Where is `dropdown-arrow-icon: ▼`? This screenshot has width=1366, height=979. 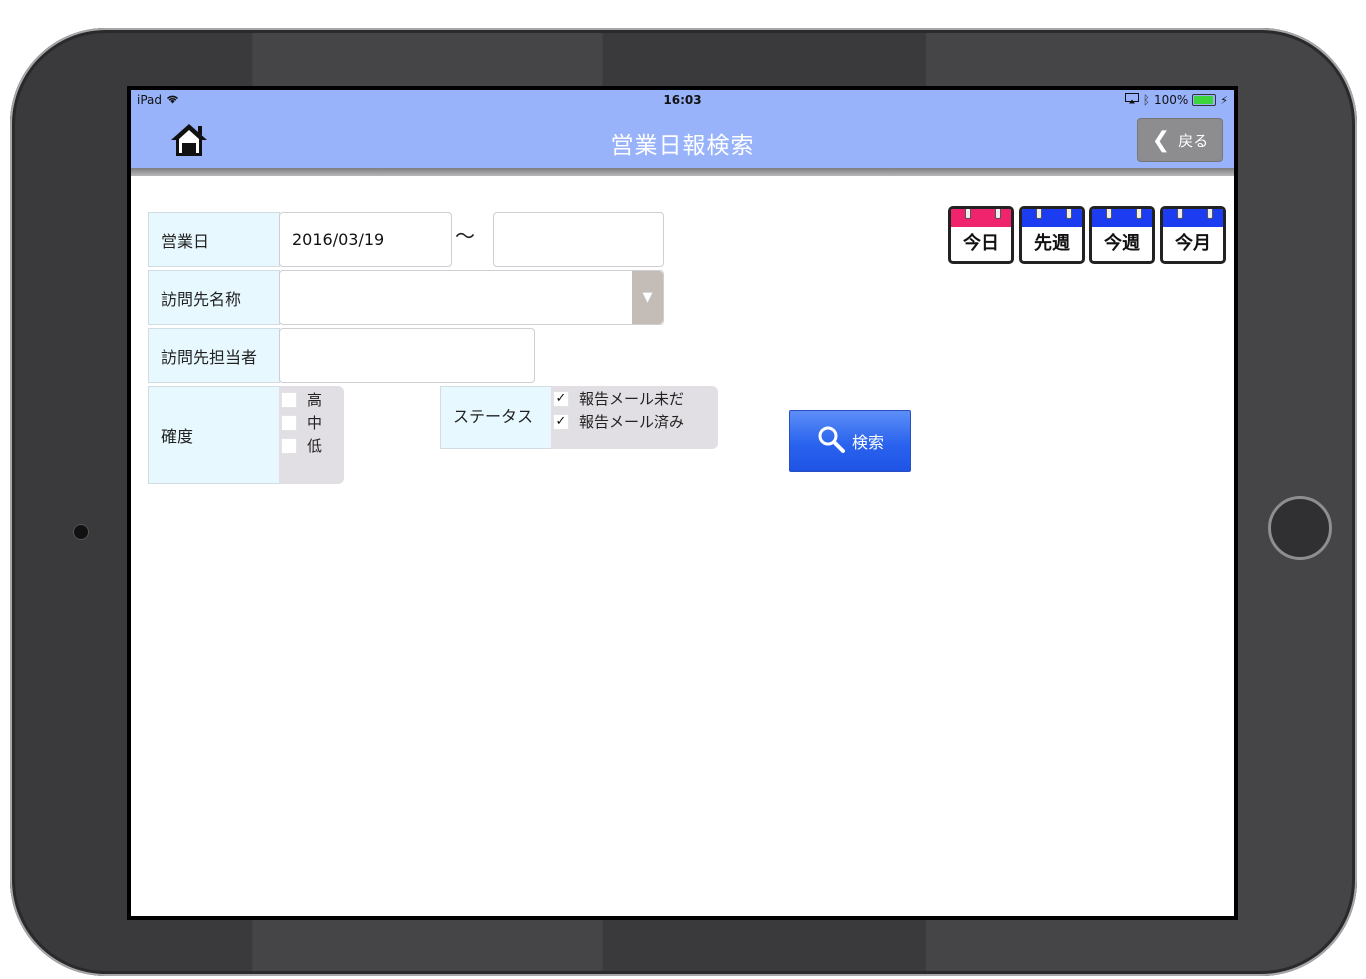 dropdown-arrow-icon: ▼ is located at coordinates (647, 297).